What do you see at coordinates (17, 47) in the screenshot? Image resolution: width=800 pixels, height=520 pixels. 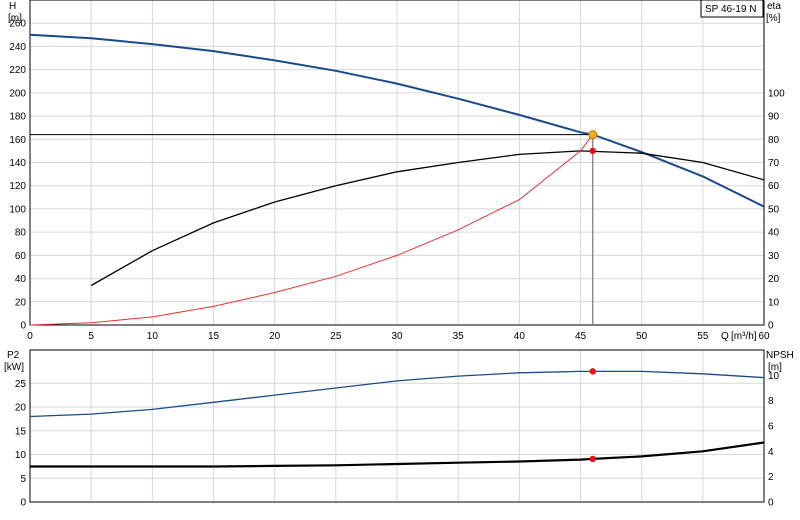 I see `y-left-tick-label: 240` at bounding box center [17, 47].